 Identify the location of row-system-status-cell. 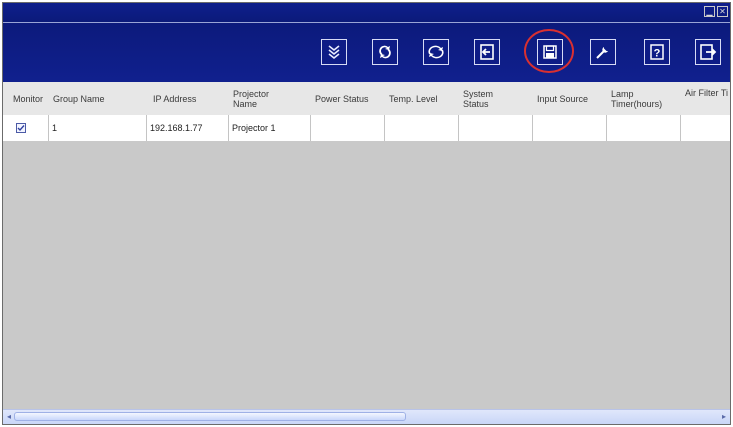
(496, 128).